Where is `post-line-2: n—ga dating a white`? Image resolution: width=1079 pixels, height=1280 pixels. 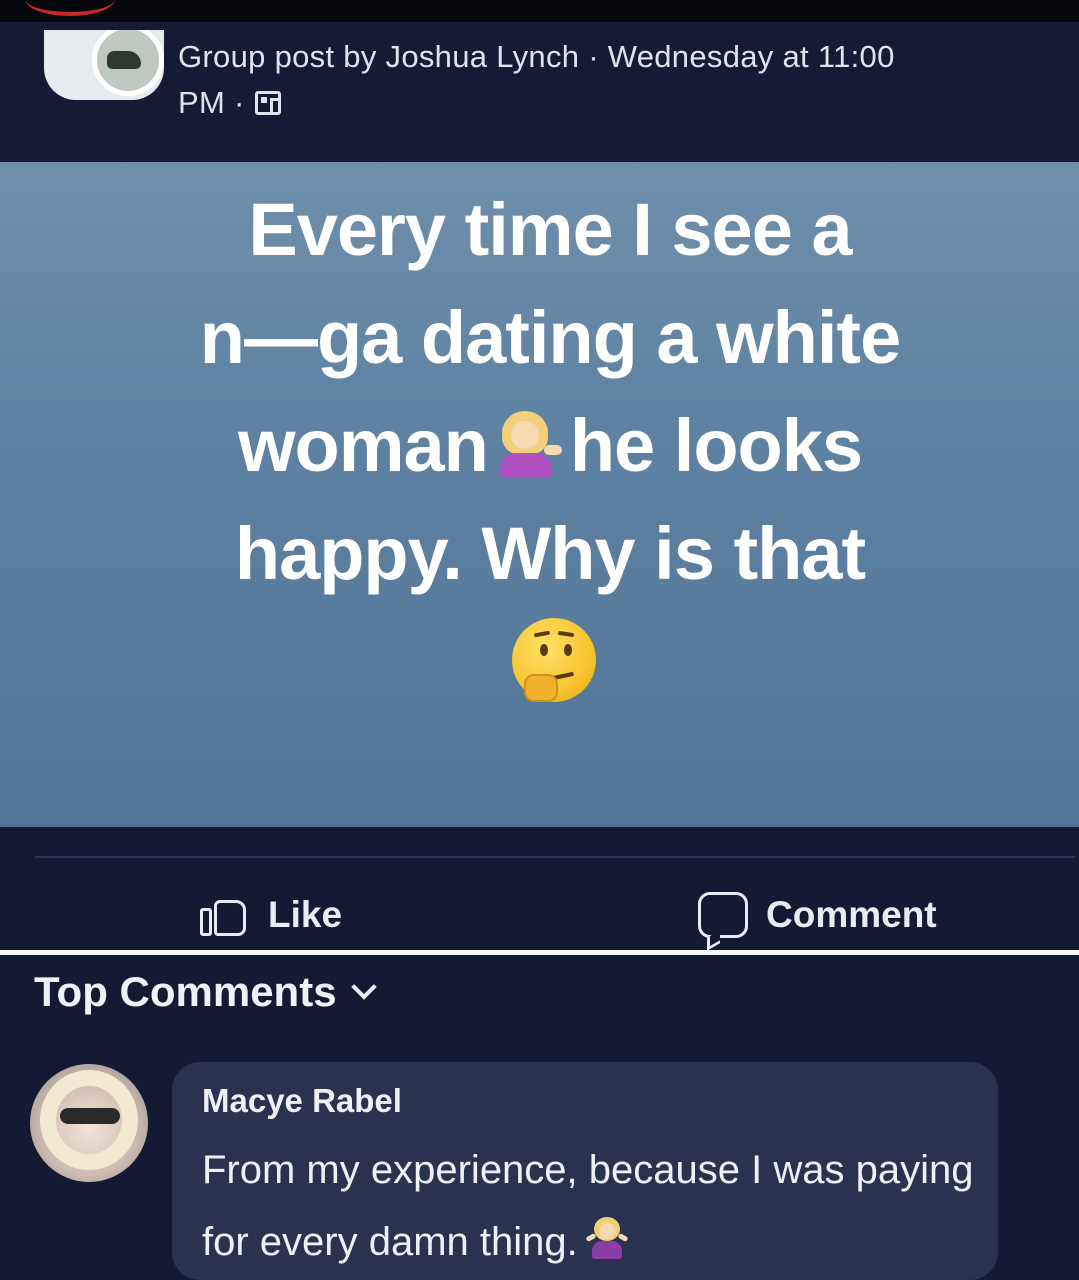 post-line-2: n—ga dating a white is located at coordinates (550, 337).